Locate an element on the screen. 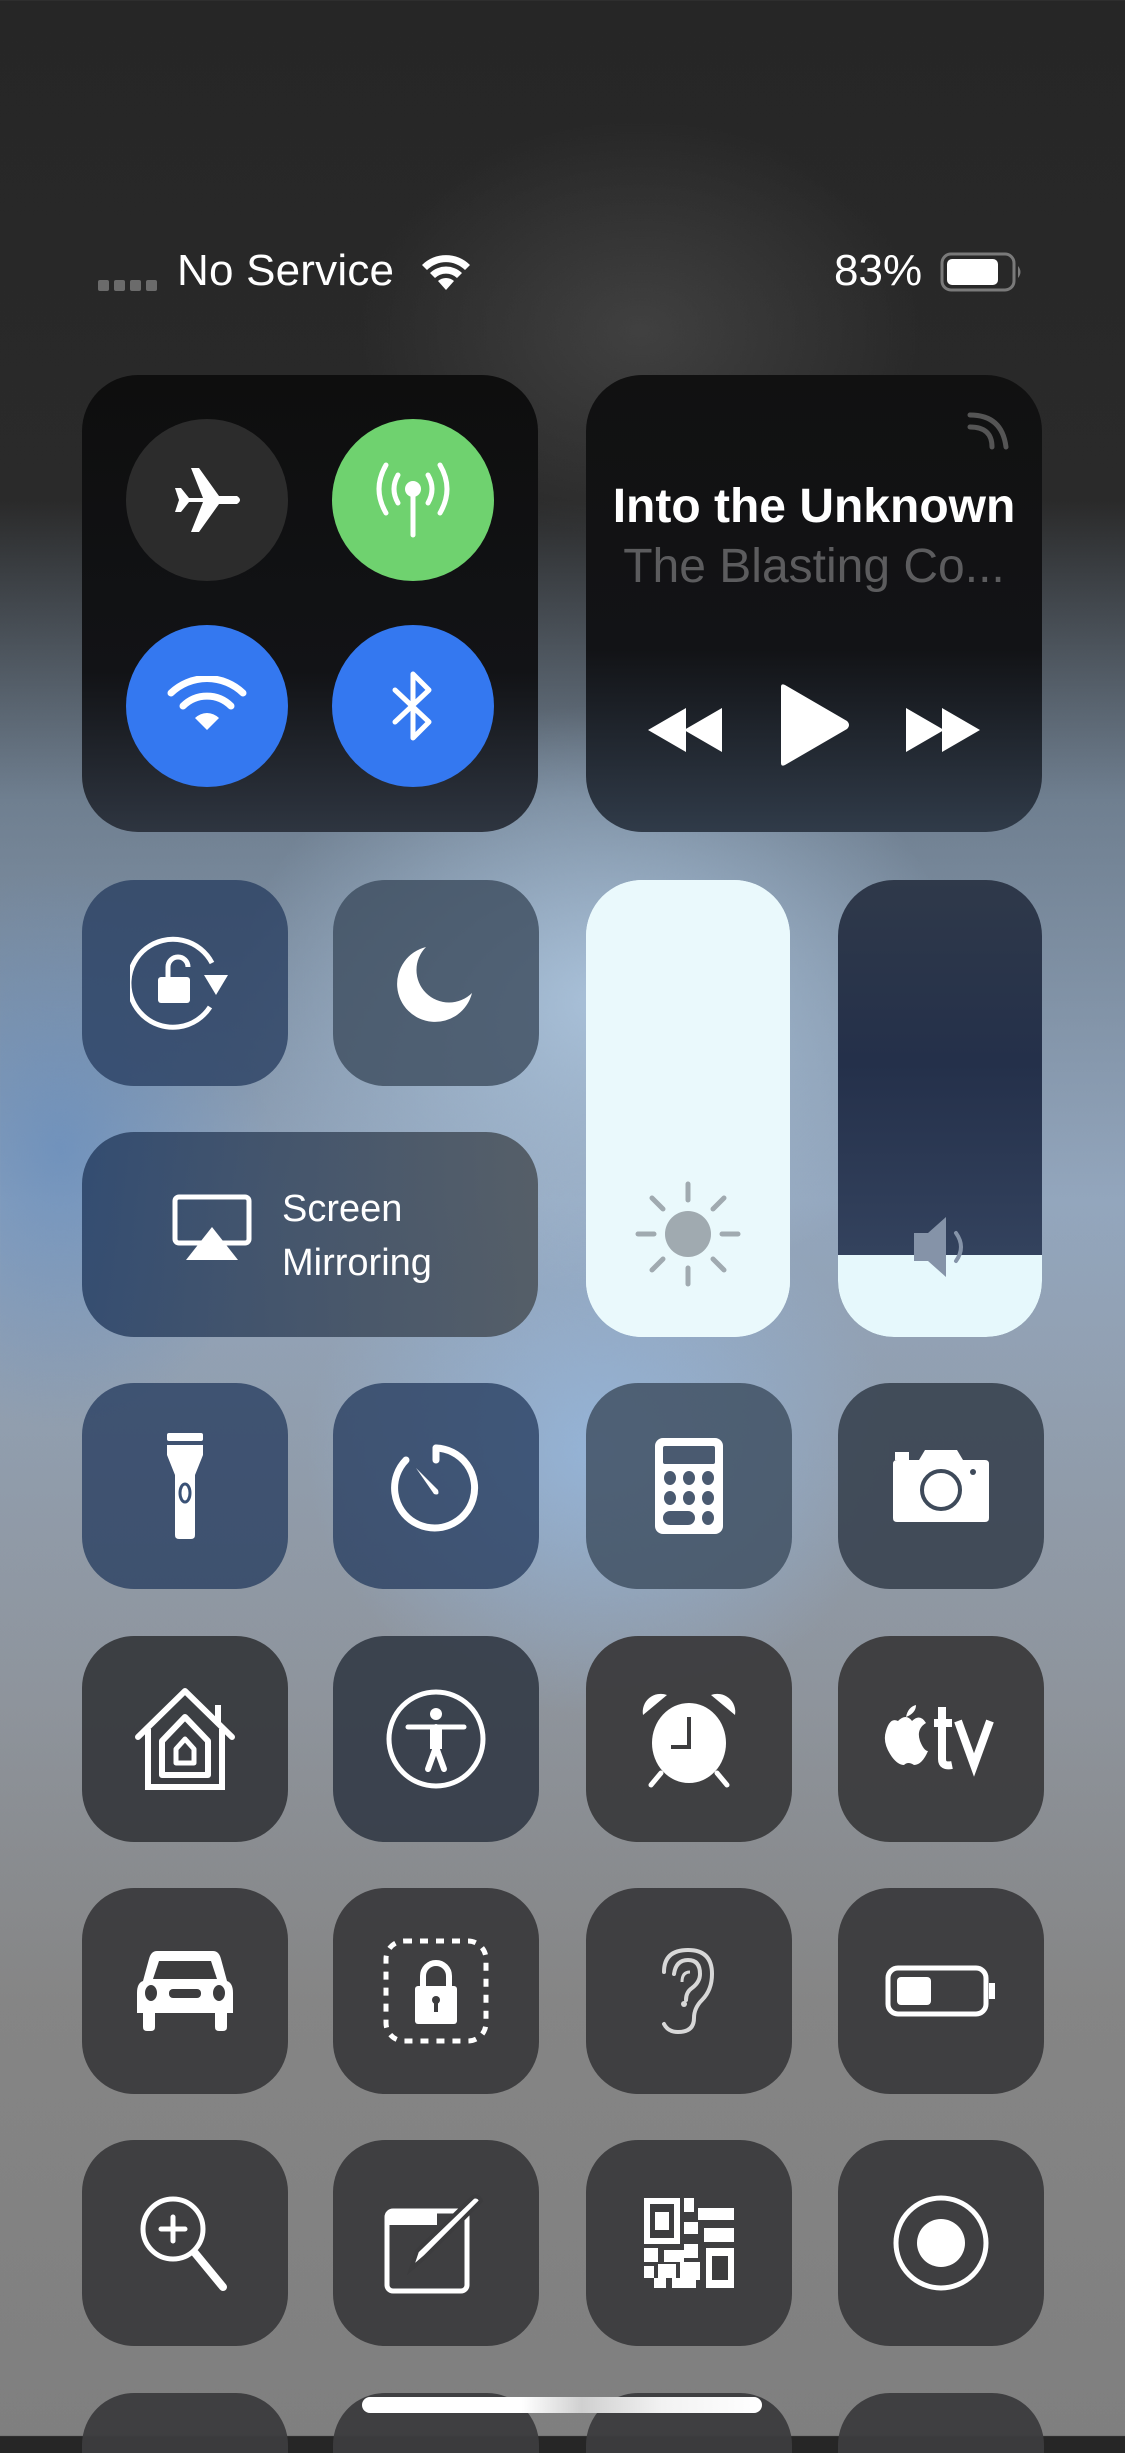  airplane-icon is located at coordinates (207, 500).